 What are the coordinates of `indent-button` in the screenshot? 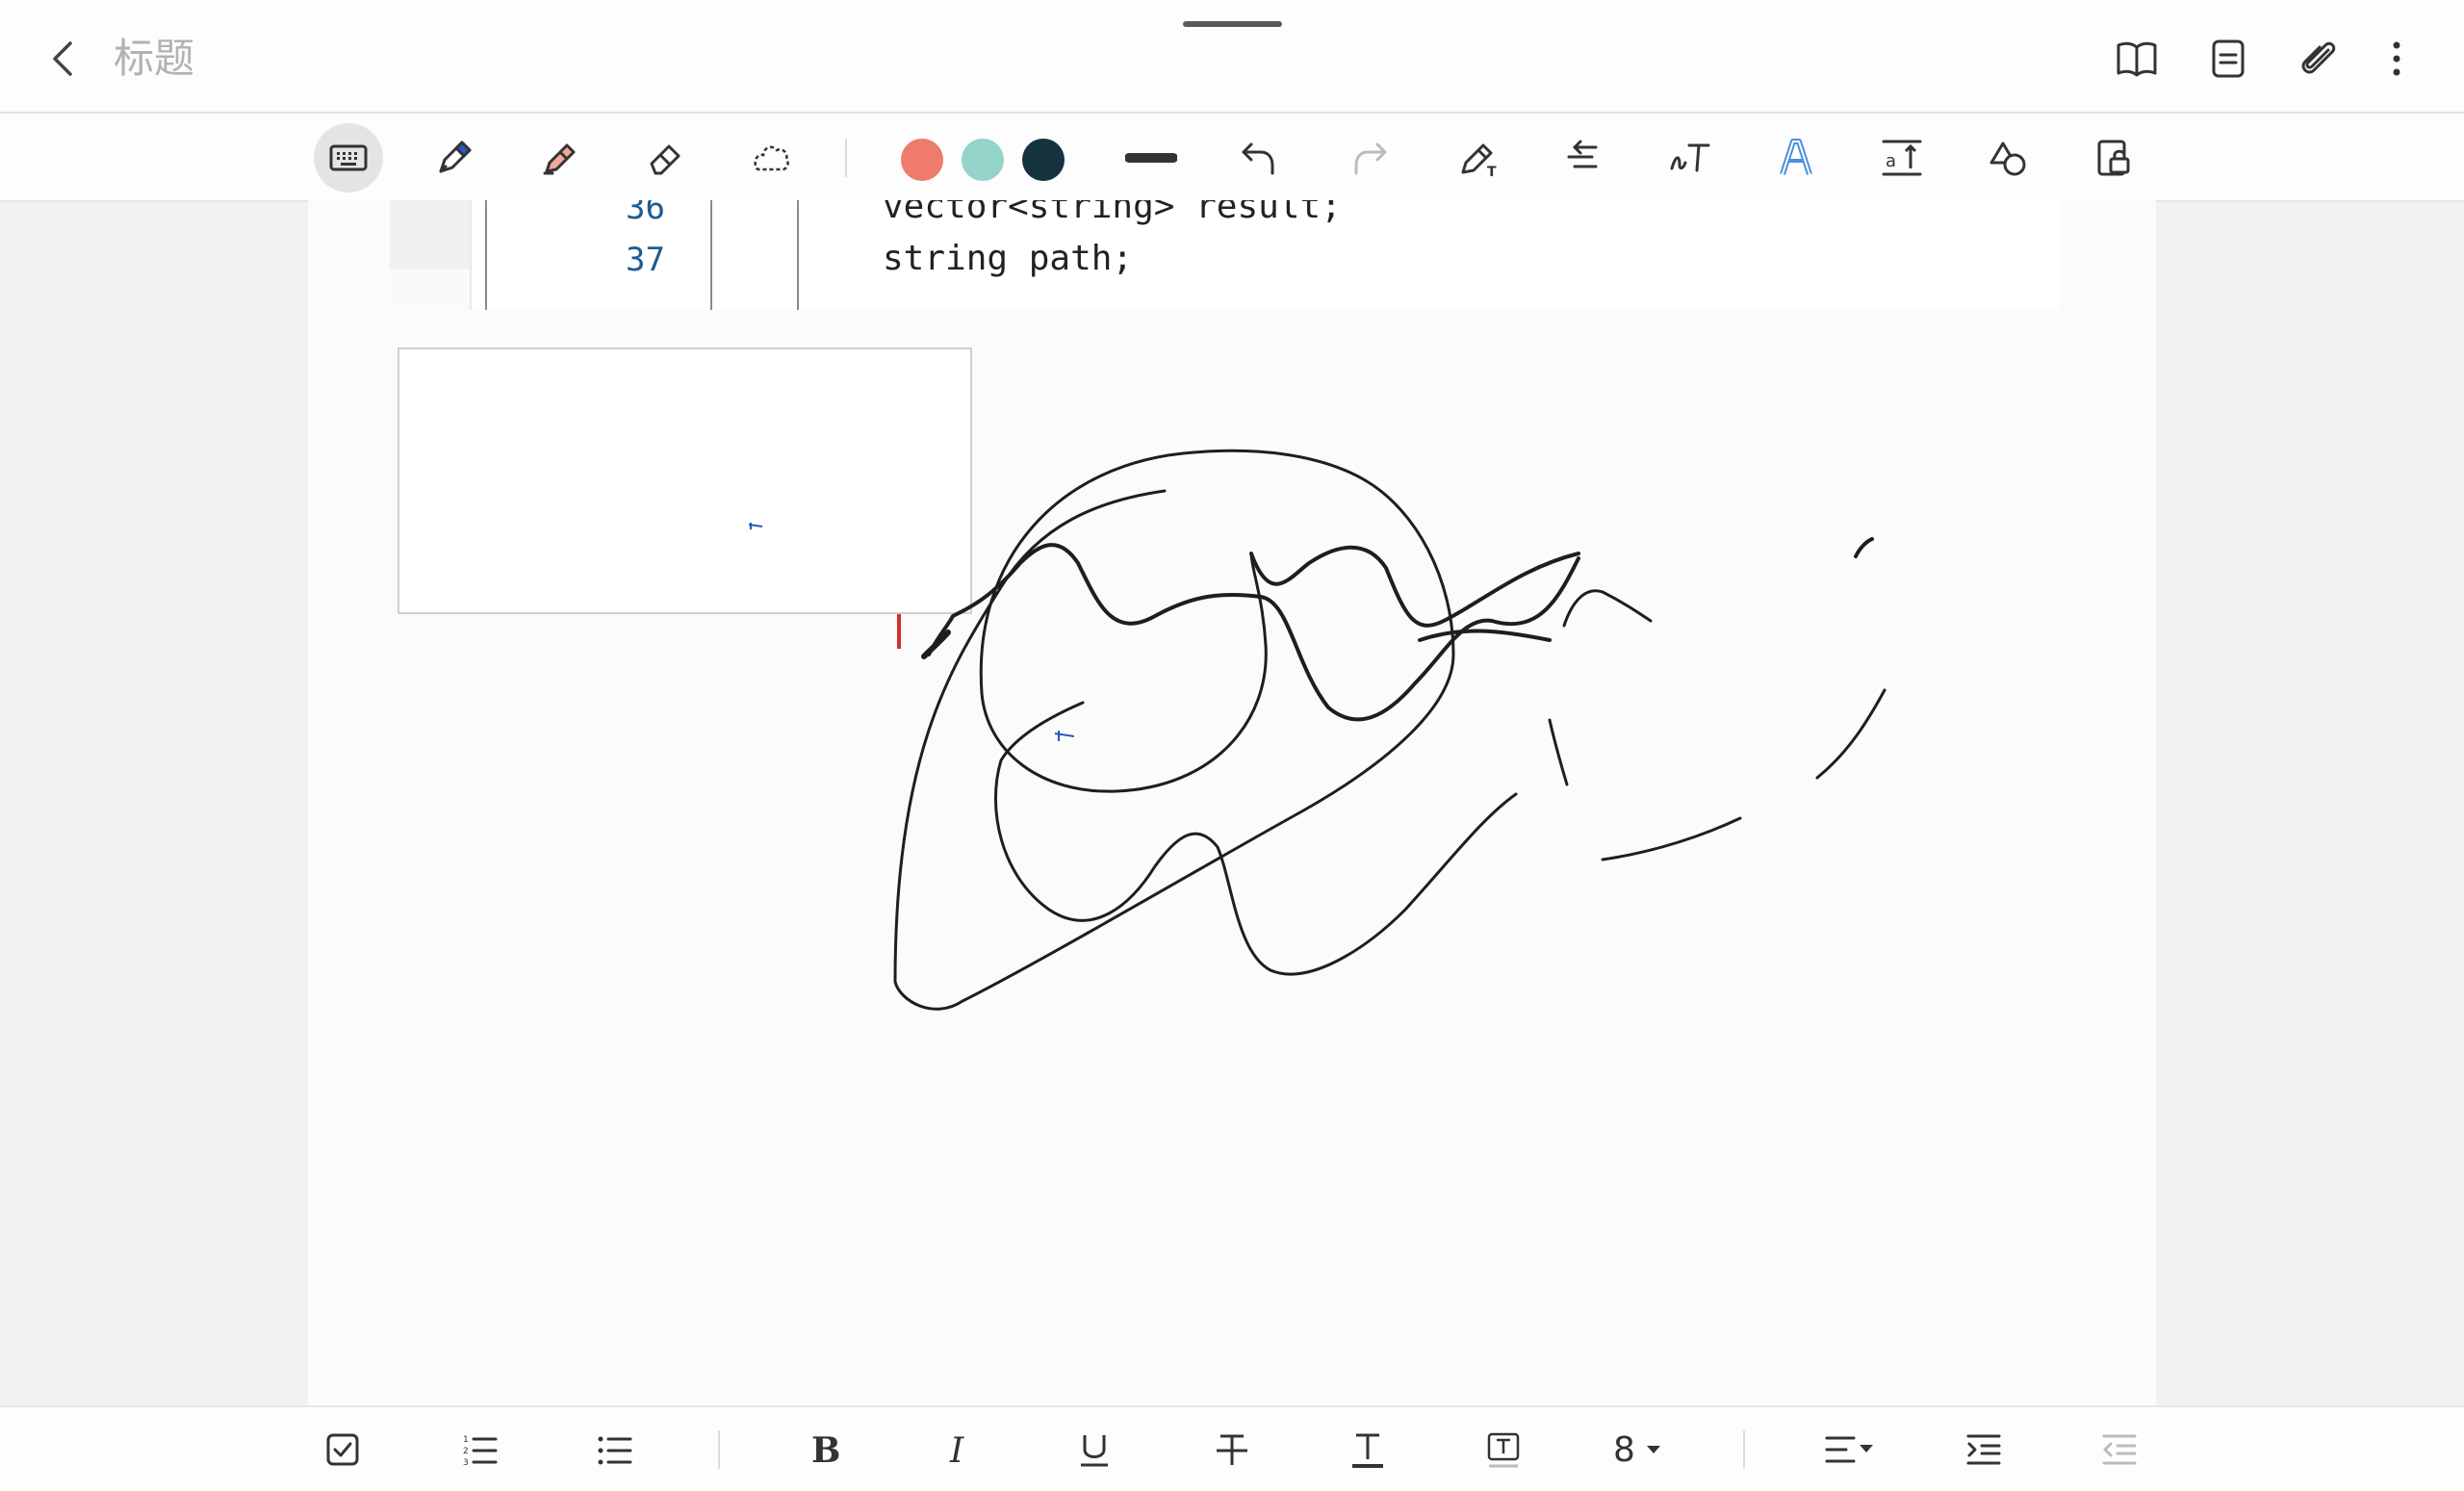 It's located at (1984, 1449).